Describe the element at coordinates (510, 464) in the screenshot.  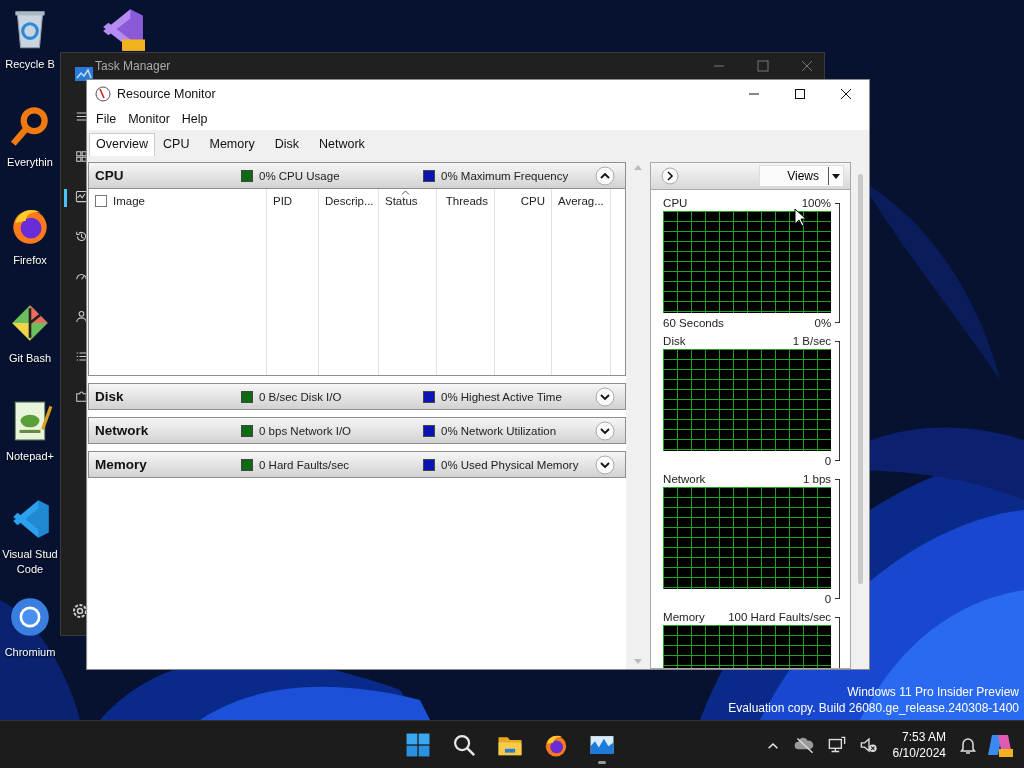
I see `stat-label: 0% Used Physical Memory` at that location.